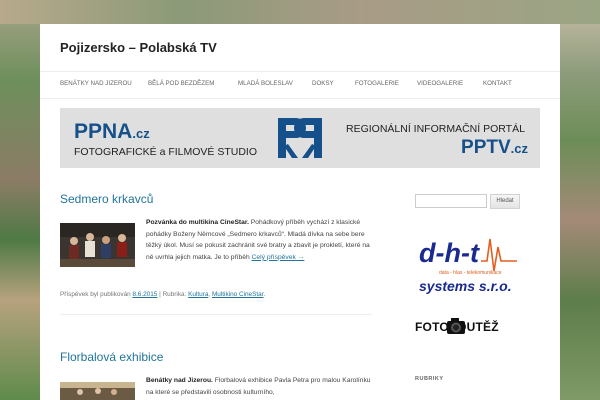 This screenshot has height=400, width=600. What do you see at coordinates (377, 83) in the screenshot?
I see `nav-item-fotogalerie: FOTOGALERIE` at bounding box center [377, 83].